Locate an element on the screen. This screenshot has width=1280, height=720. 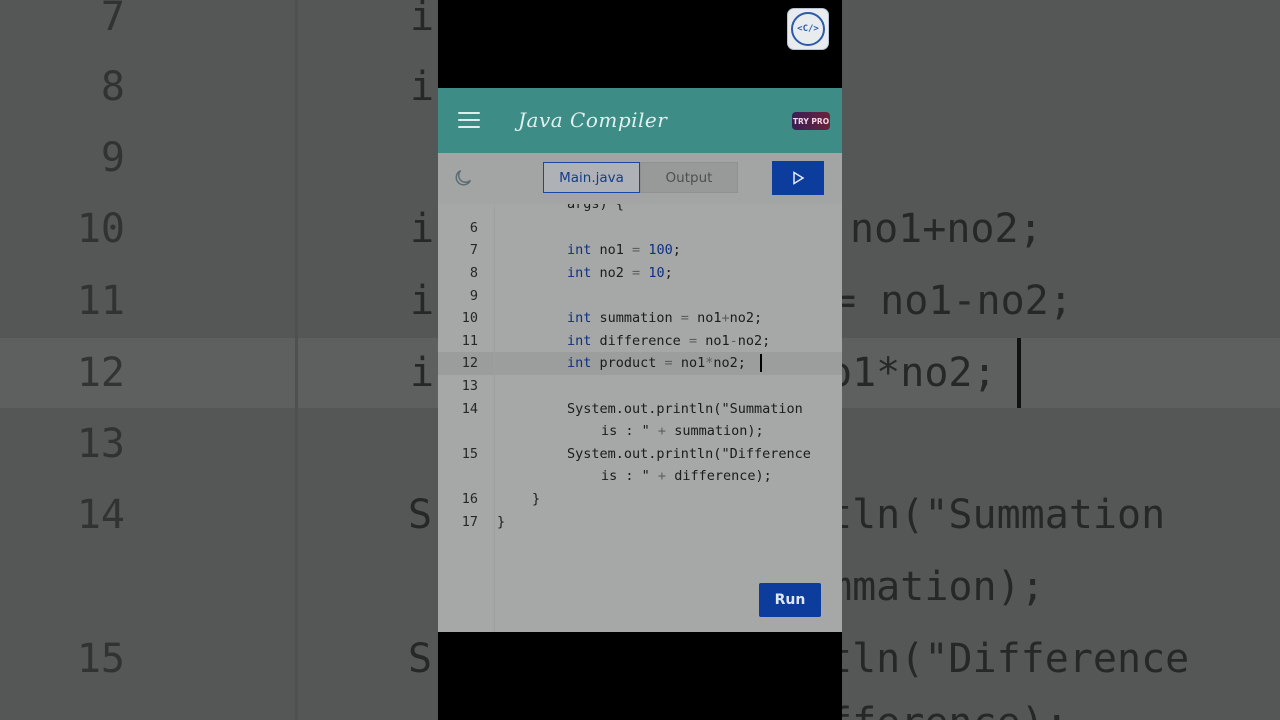
line-number: 9 is located at coordinates (473, 296).